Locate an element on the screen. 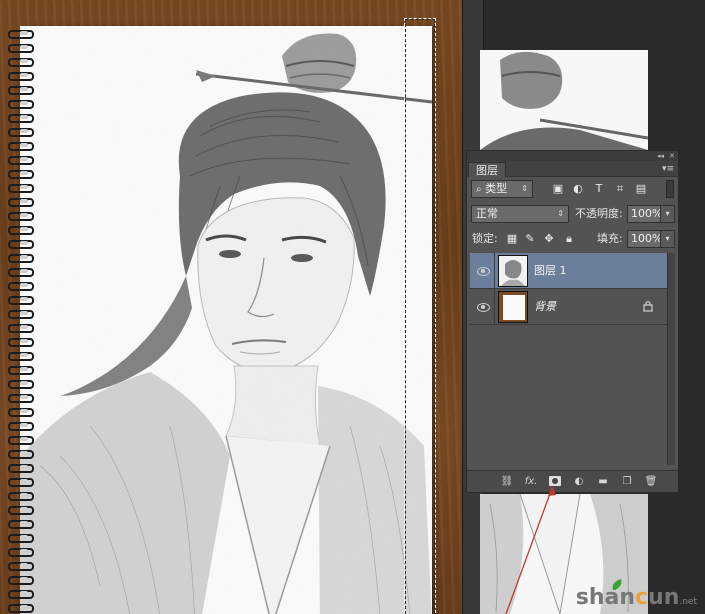 The image size is (705, 614). fx-icon: fx. is located at coordinates (531, 482).